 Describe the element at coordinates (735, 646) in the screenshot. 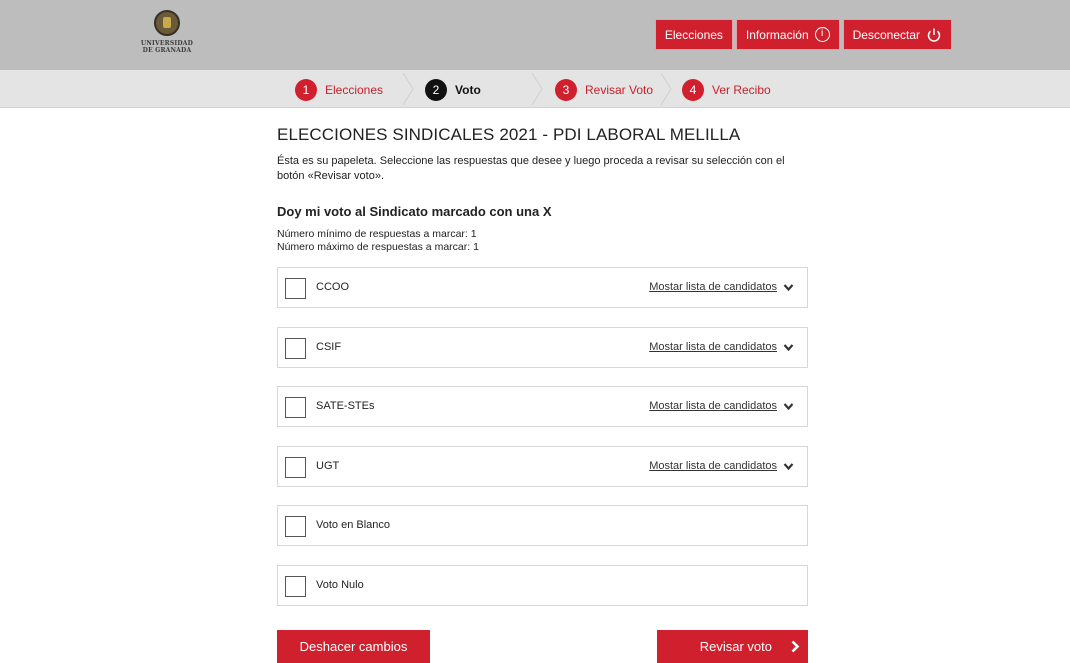

I see `review-vote-label: Revisar voto` at that location.